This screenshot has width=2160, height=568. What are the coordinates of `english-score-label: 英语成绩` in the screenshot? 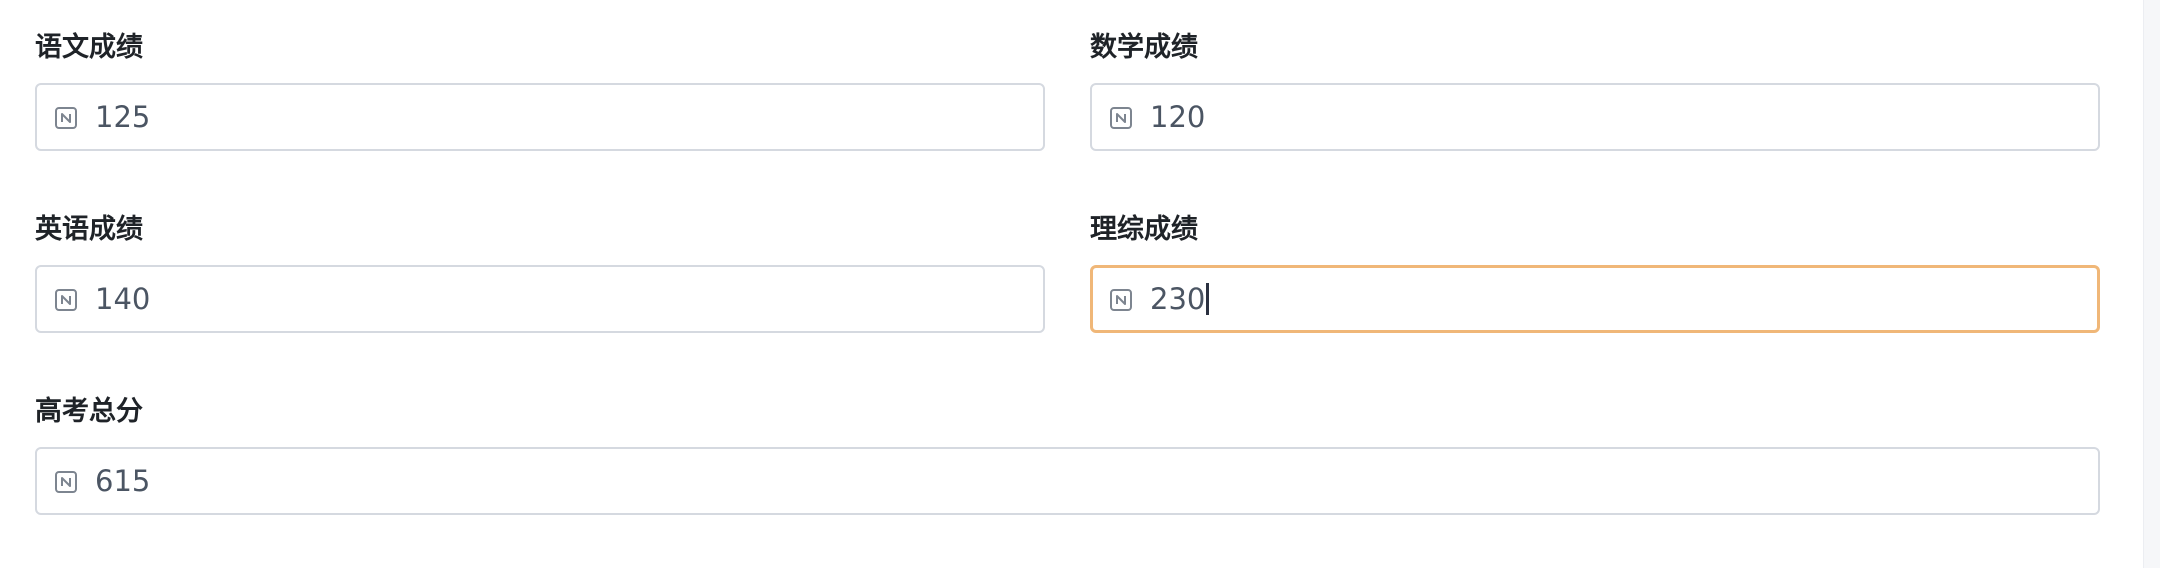 It's located at (89, 229).